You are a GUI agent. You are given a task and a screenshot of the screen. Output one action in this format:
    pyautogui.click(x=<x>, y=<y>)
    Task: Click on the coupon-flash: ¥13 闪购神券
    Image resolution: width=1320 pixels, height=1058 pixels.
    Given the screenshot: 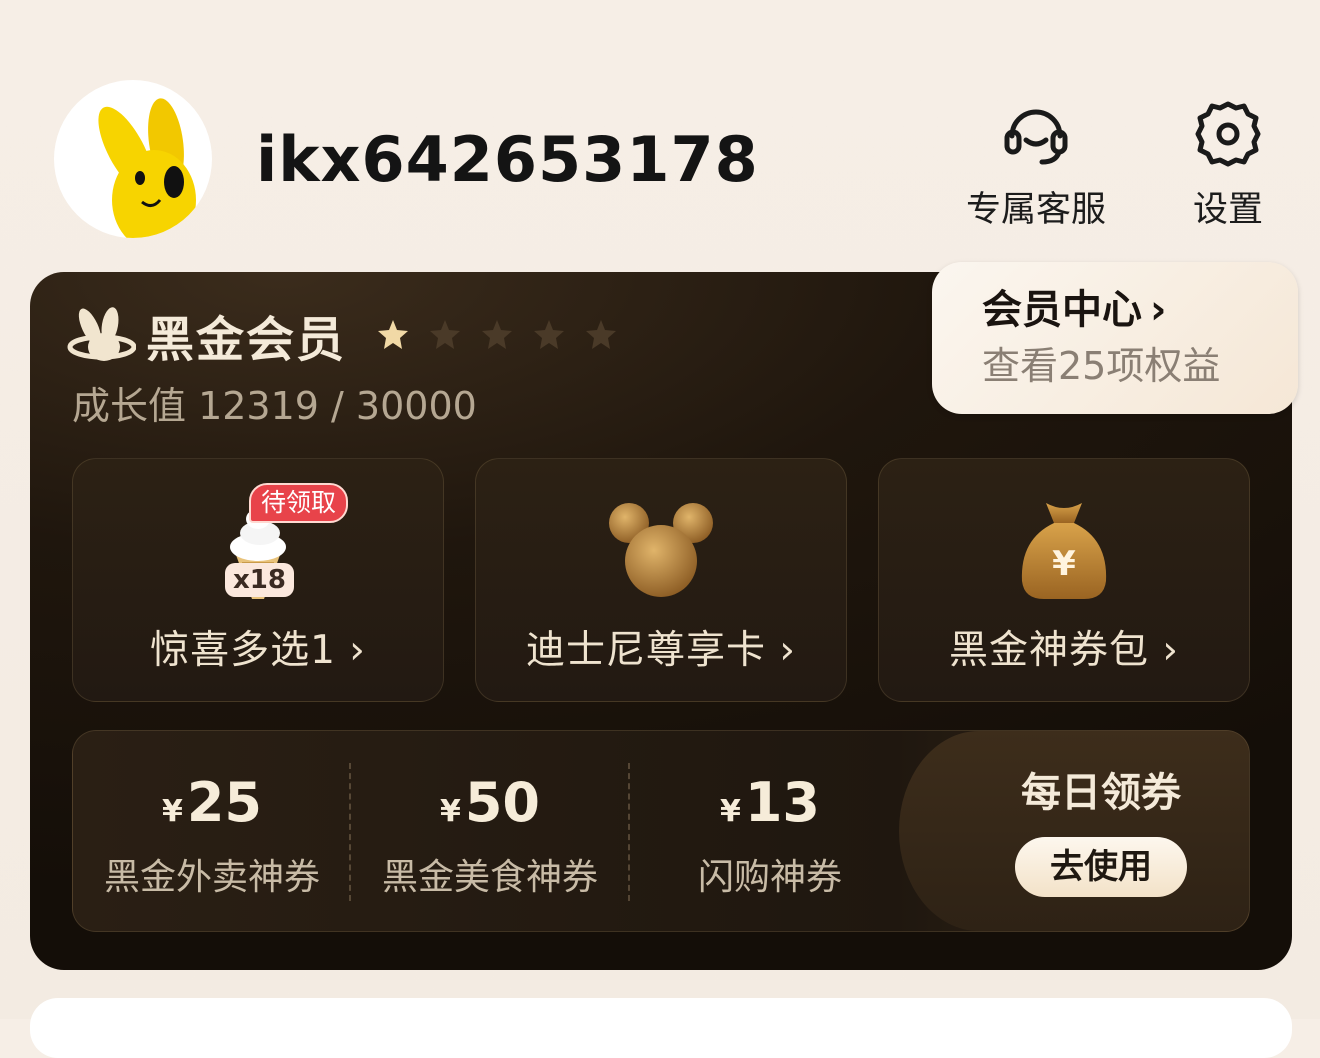 What is the action you would take?
    pyautogui.click(x=770, y=831)
    